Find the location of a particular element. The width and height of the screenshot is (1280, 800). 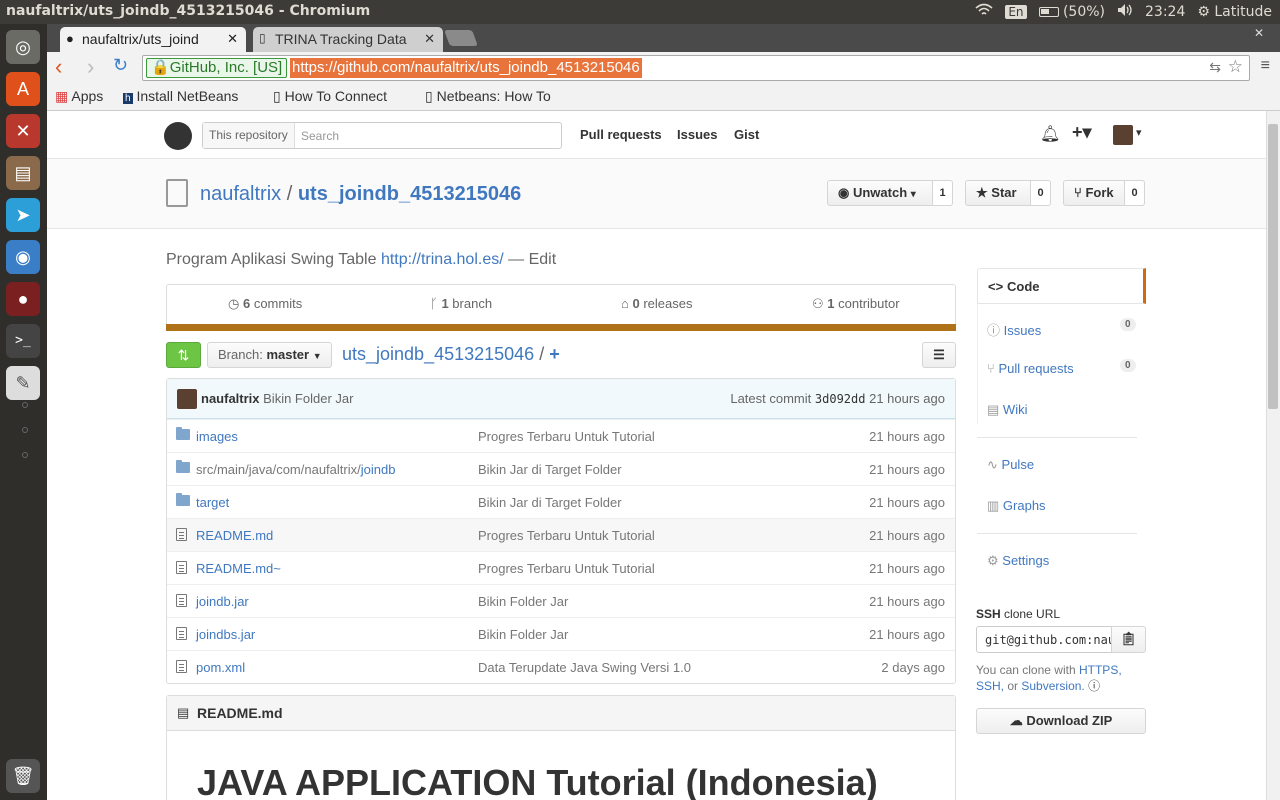

watch-count: 1 is located at coordinates (943, 193).